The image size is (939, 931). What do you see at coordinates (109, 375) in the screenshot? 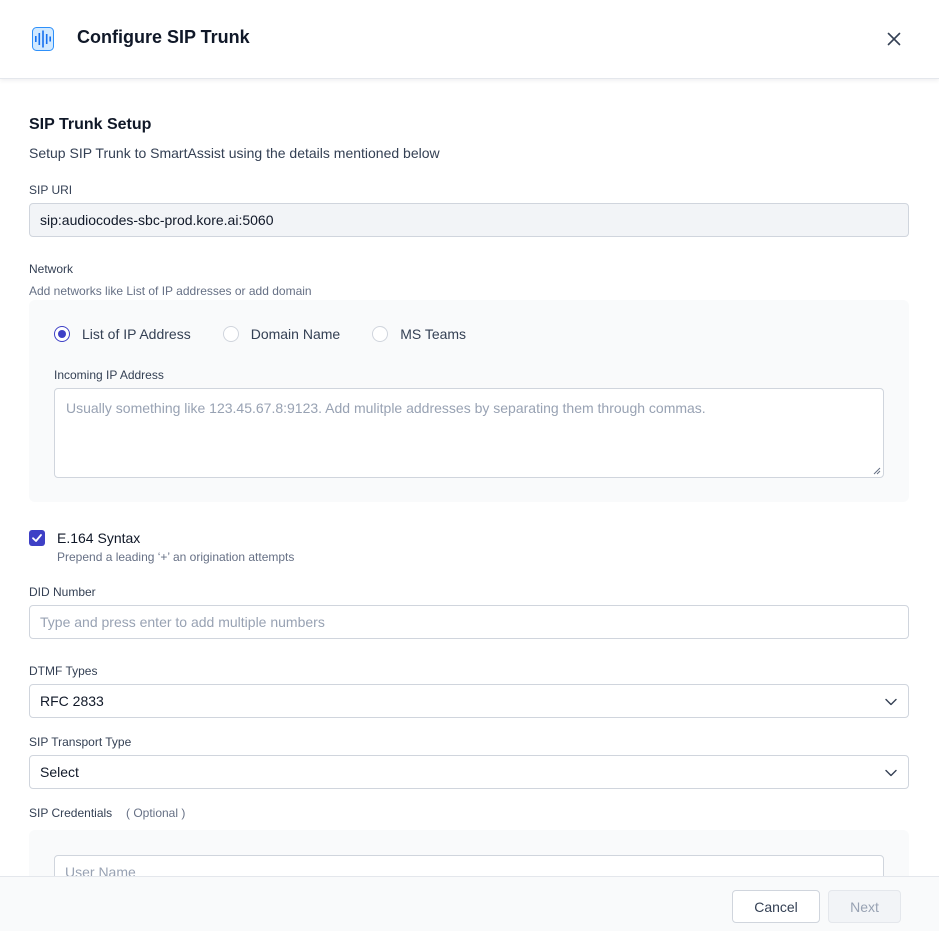
I see `incoming-ip-label: Incoming IP Address` at bounding box center [109, 375].